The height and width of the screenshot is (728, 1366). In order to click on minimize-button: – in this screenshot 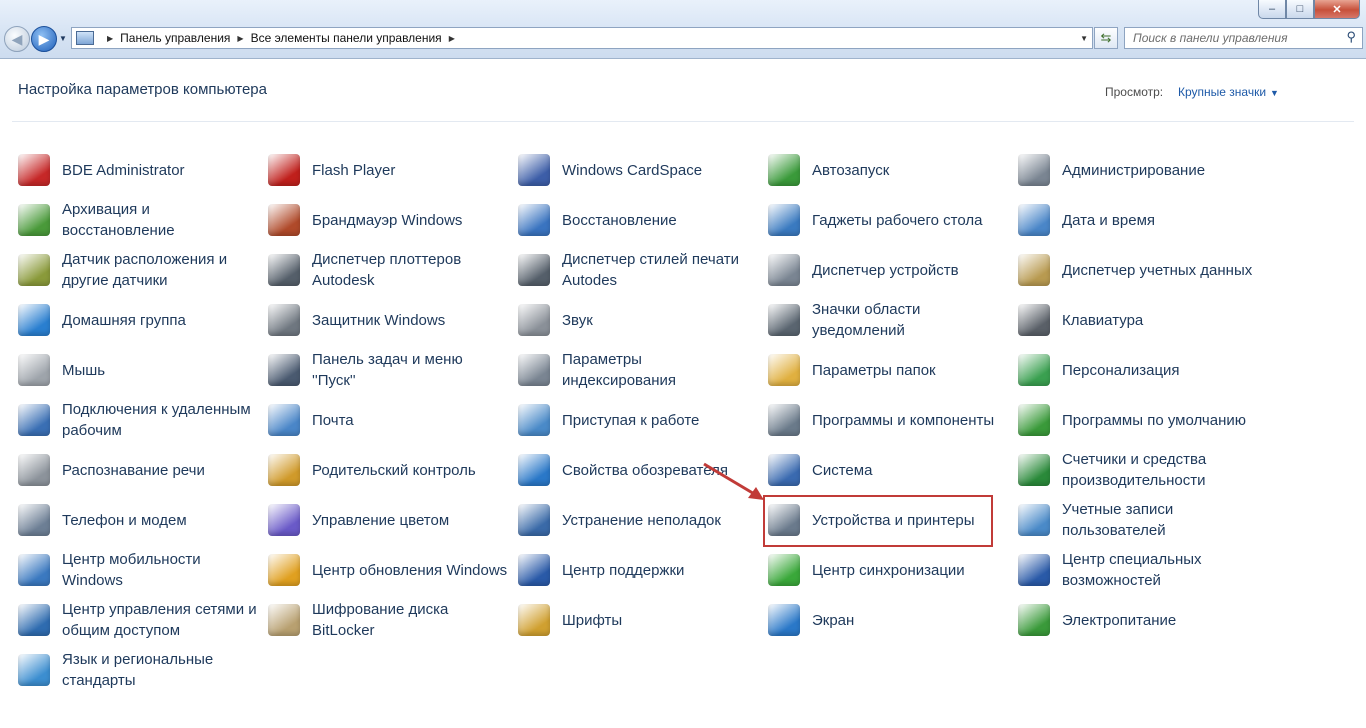, I will do `click(1272, 9)`.